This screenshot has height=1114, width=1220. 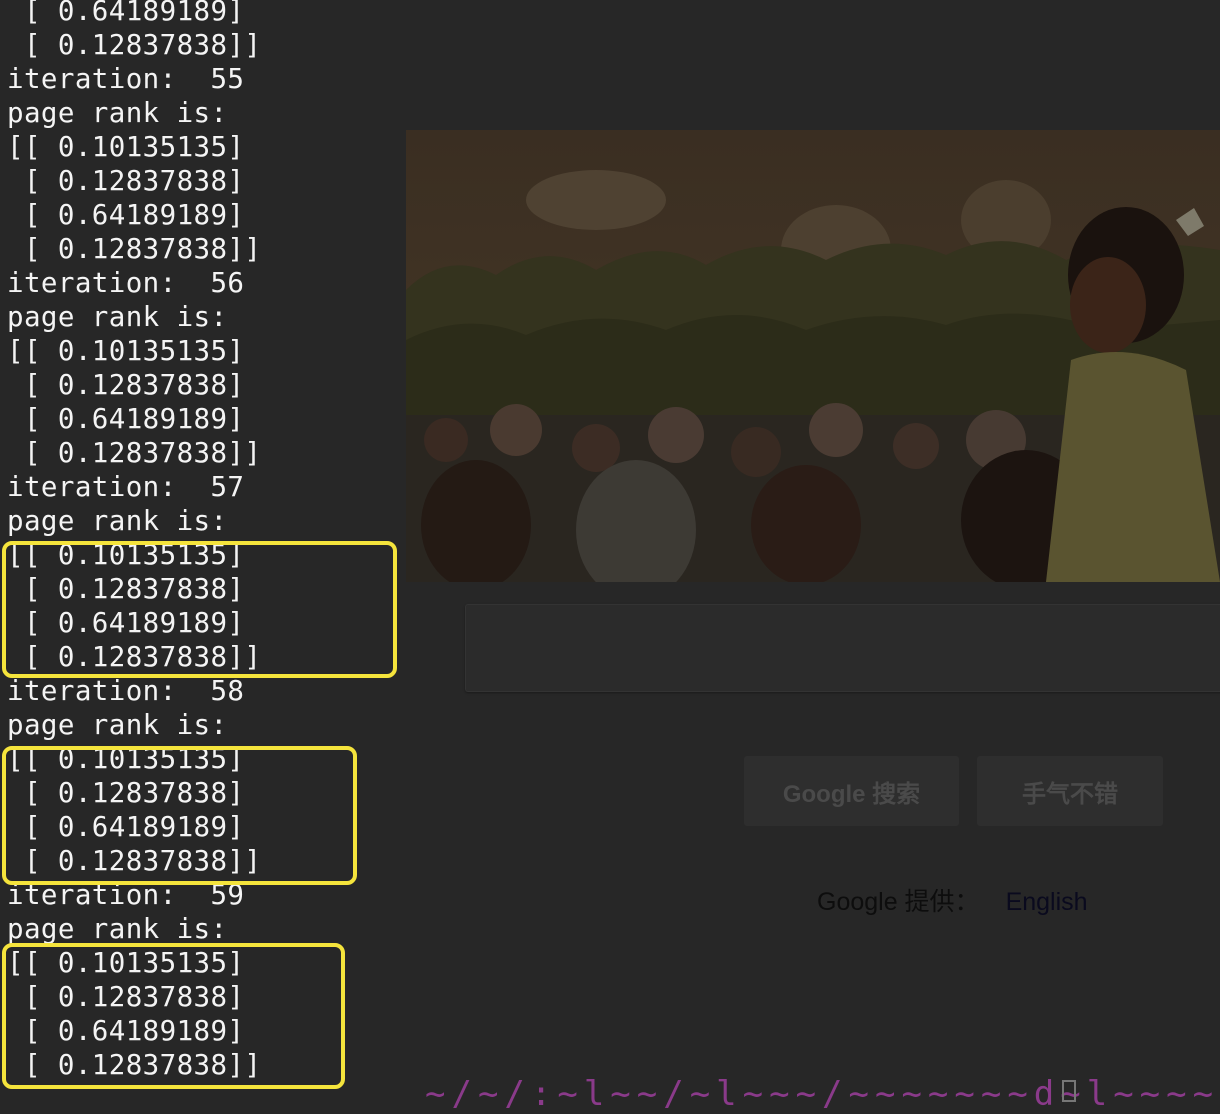 I want to click on feeling-lucky-button: 手气不错, so click(x=1070, y=791).